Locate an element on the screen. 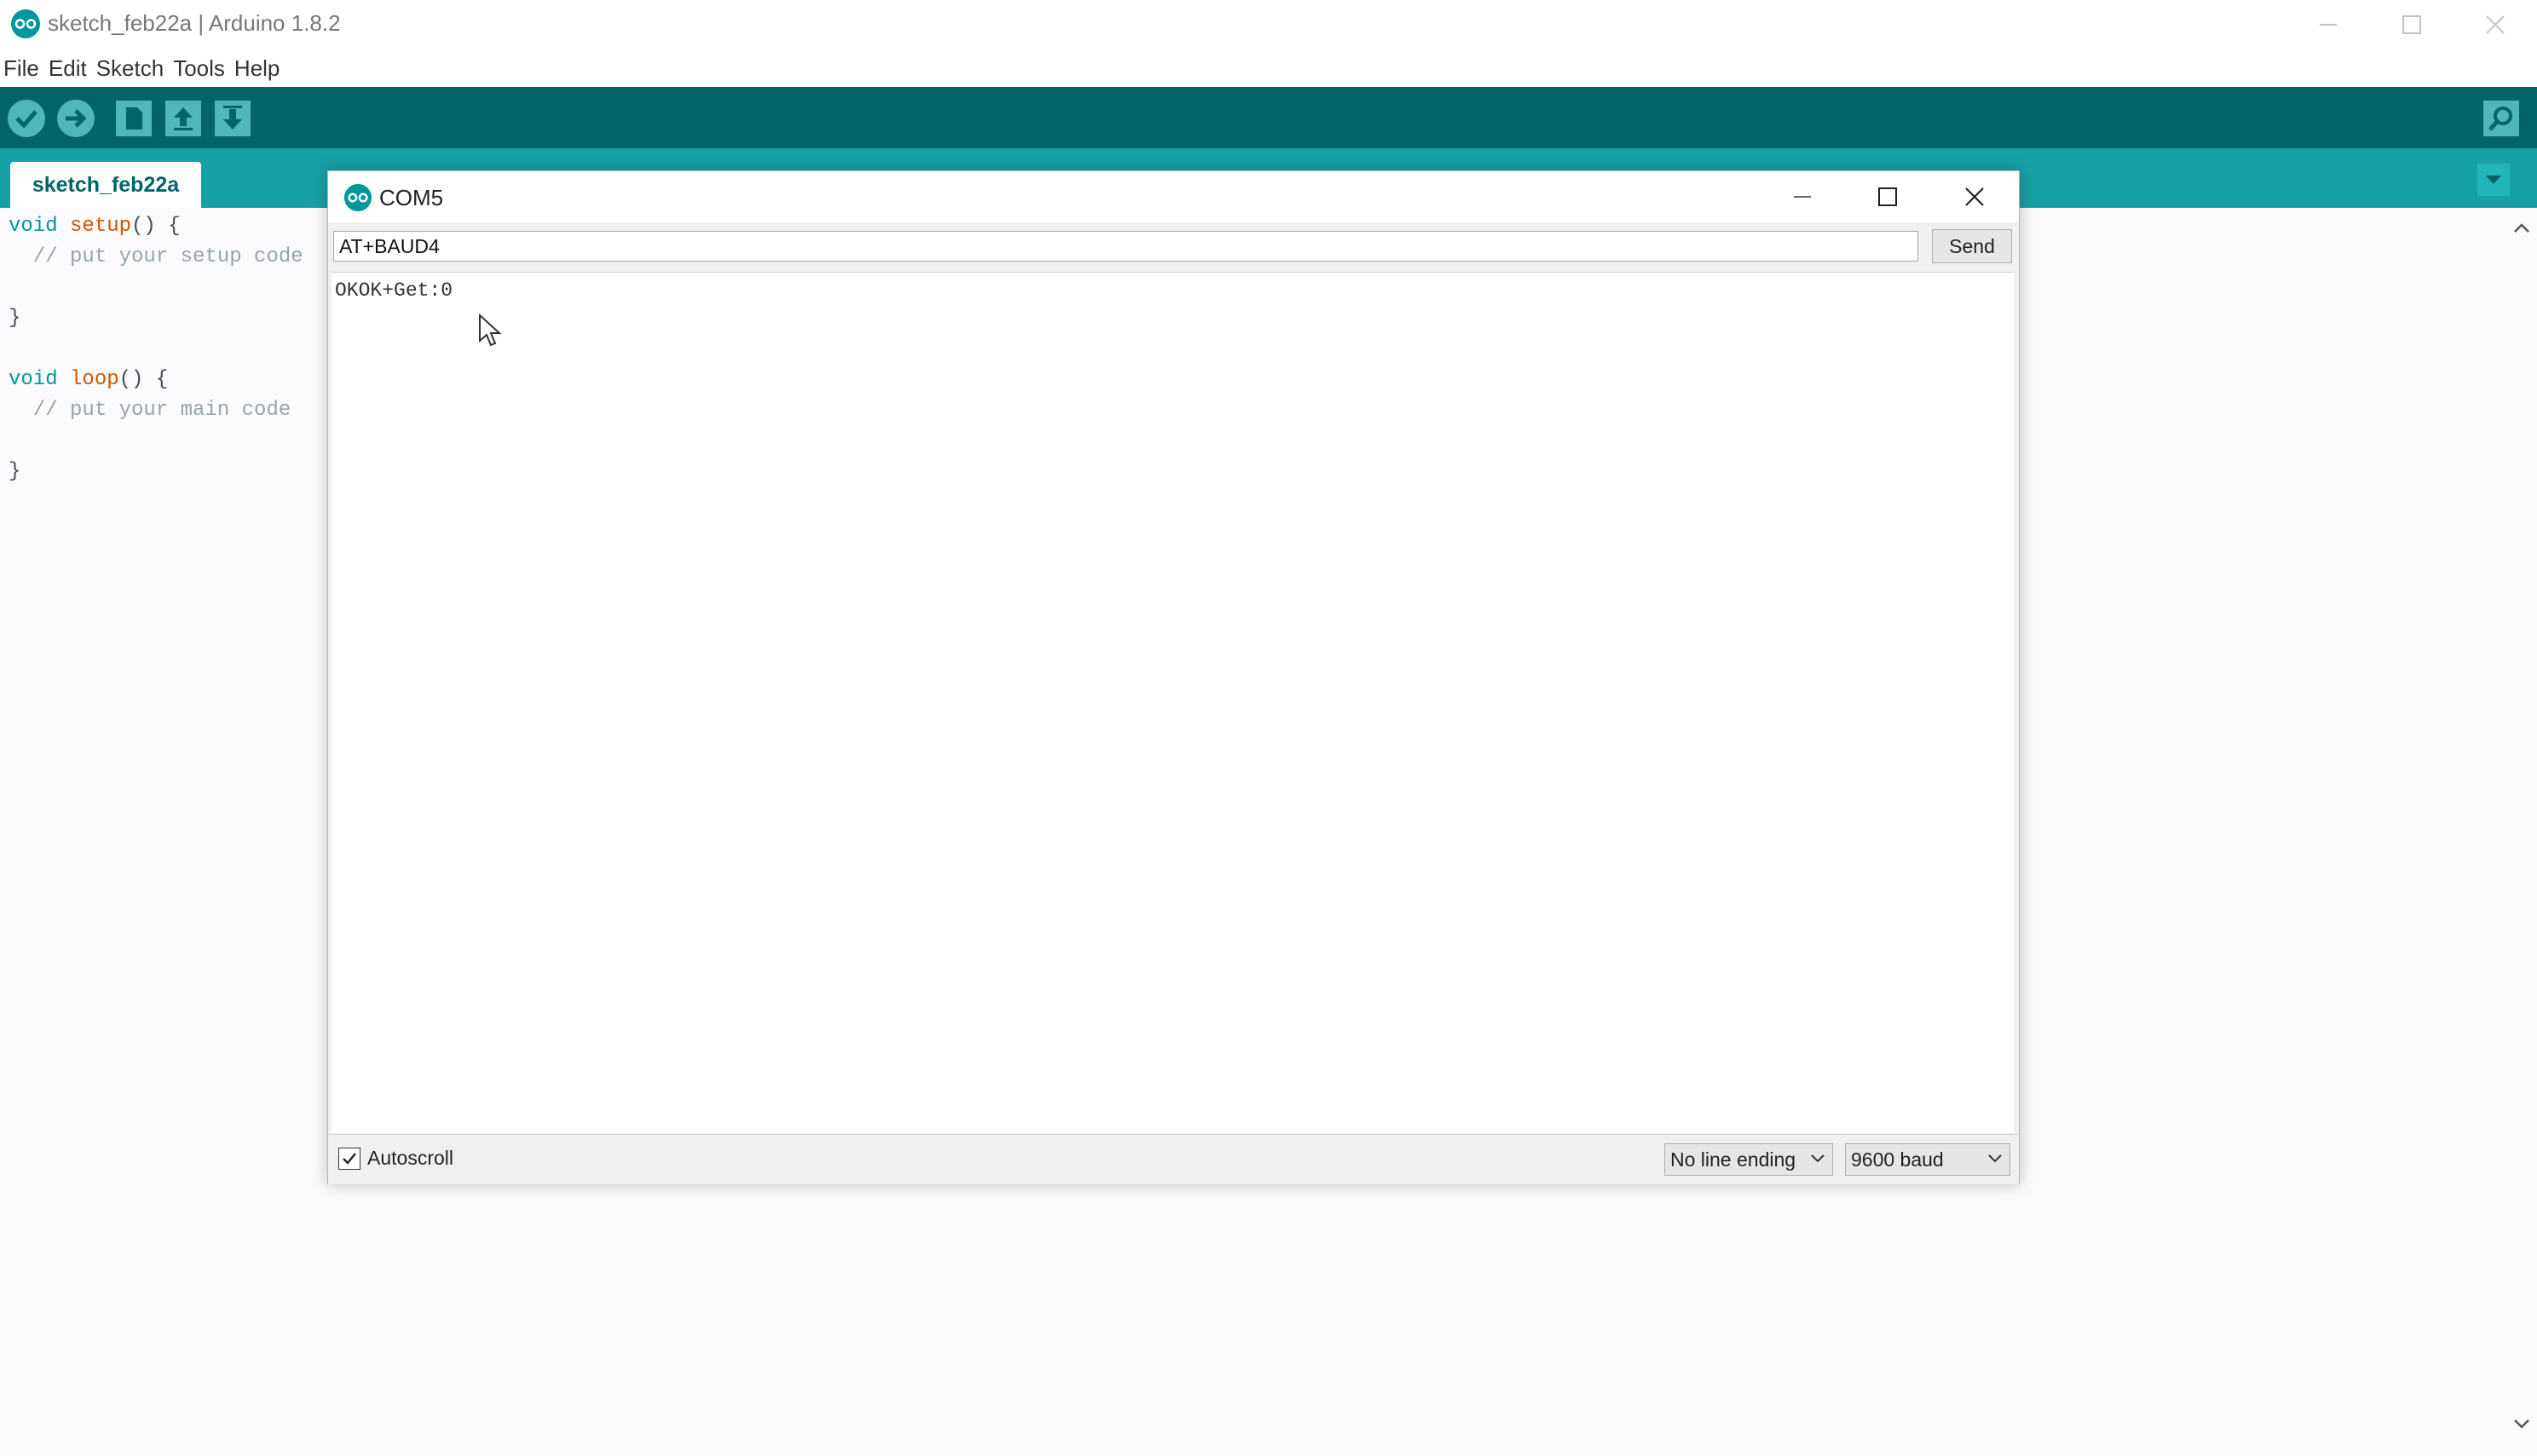  checkmark-icon is located at coordinates (349, 1159).